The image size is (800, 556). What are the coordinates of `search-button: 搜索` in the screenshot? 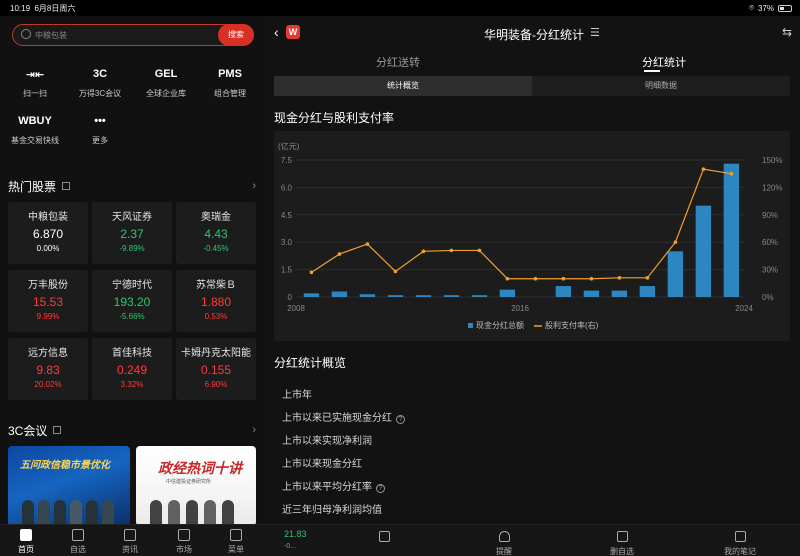 It's located at (236, 35).